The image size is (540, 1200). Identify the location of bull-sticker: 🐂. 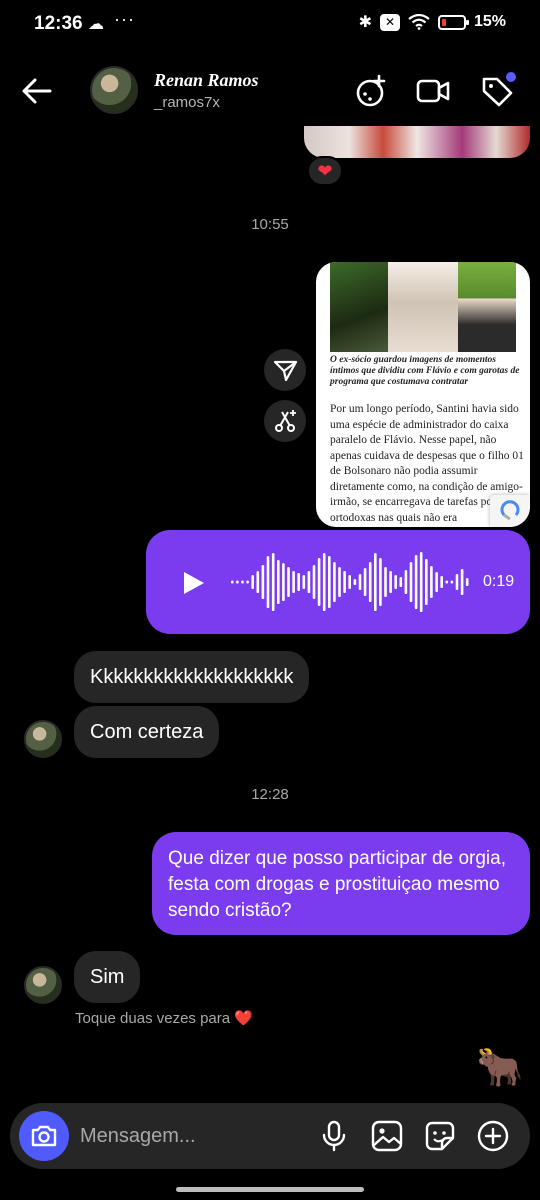
(499, 1068).